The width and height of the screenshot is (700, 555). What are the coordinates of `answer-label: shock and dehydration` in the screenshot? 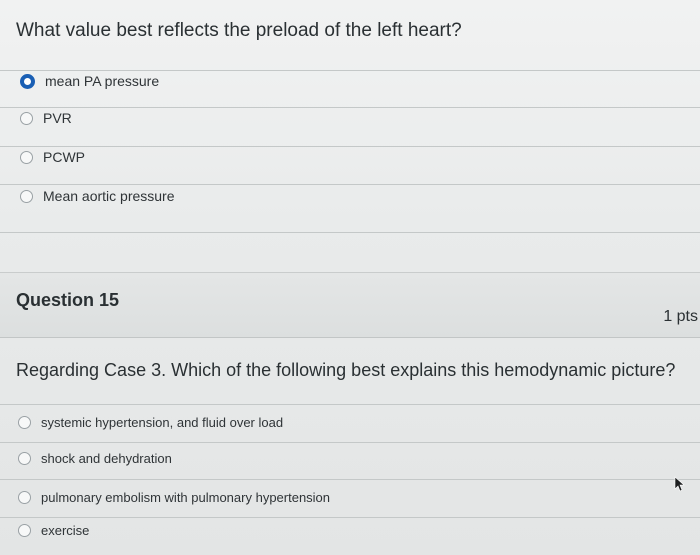 It's located at (106, 458).